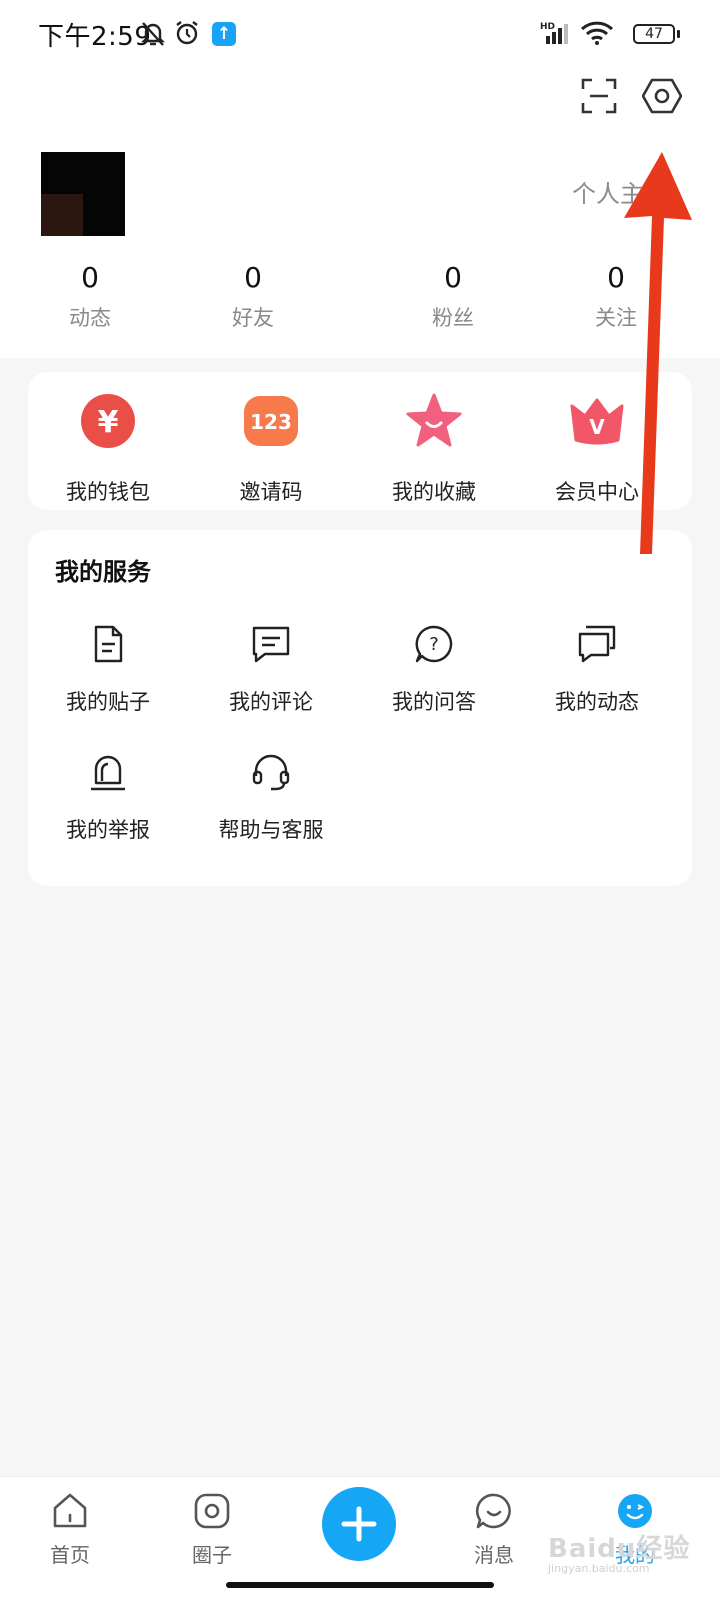 This screenshot has width=720, height=1601. Describe the element at coordinates (108, 702) in the screenshot. I see `my-posts-label: 我的贴子` at that location.